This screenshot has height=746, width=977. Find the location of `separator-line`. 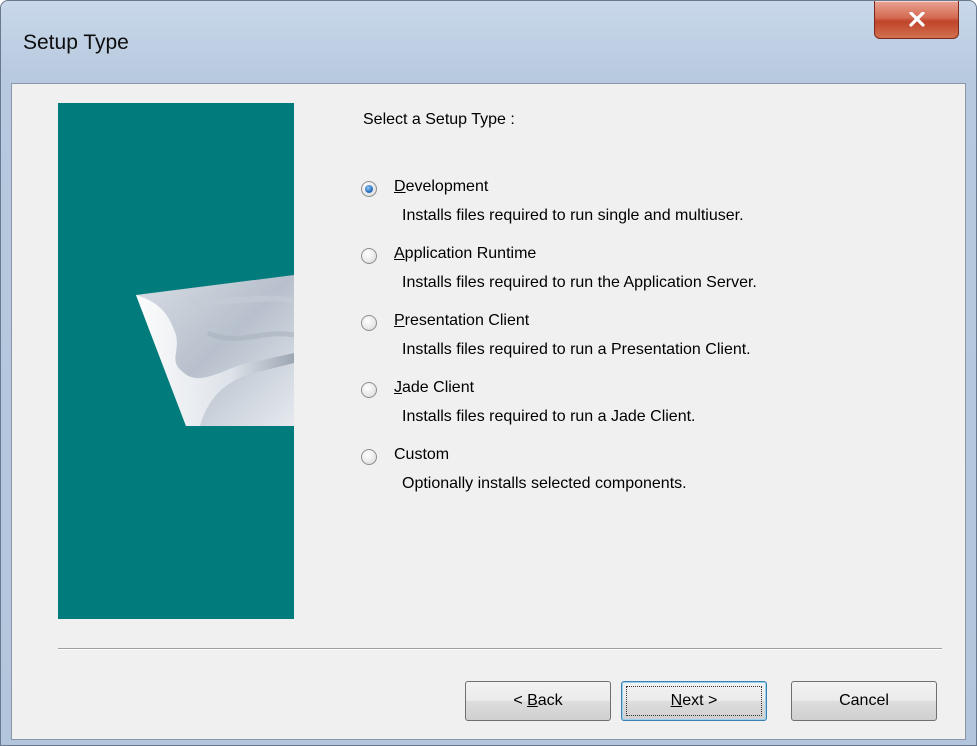

separator-line is located at coordinates (500, 649).